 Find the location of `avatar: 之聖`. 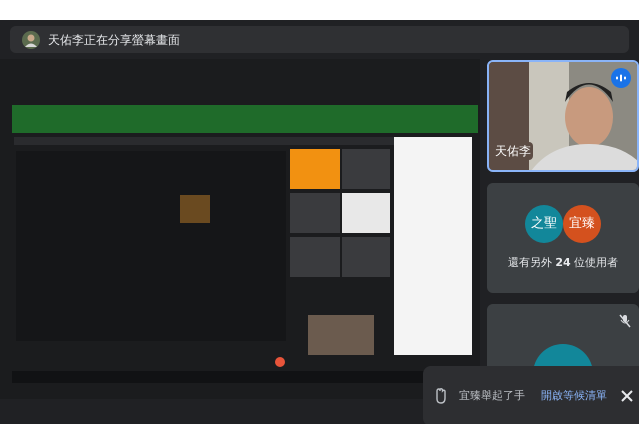

avatar: 之聖 is located at coordinates (544, 223).